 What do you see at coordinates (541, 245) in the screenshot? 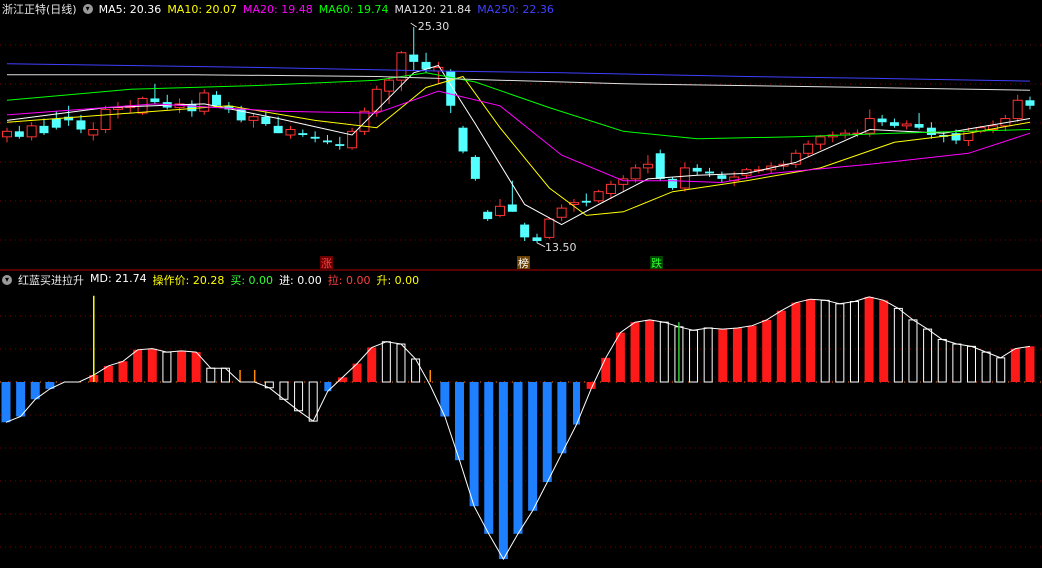
I see `low-pointer` at bounding box center [541, 245].